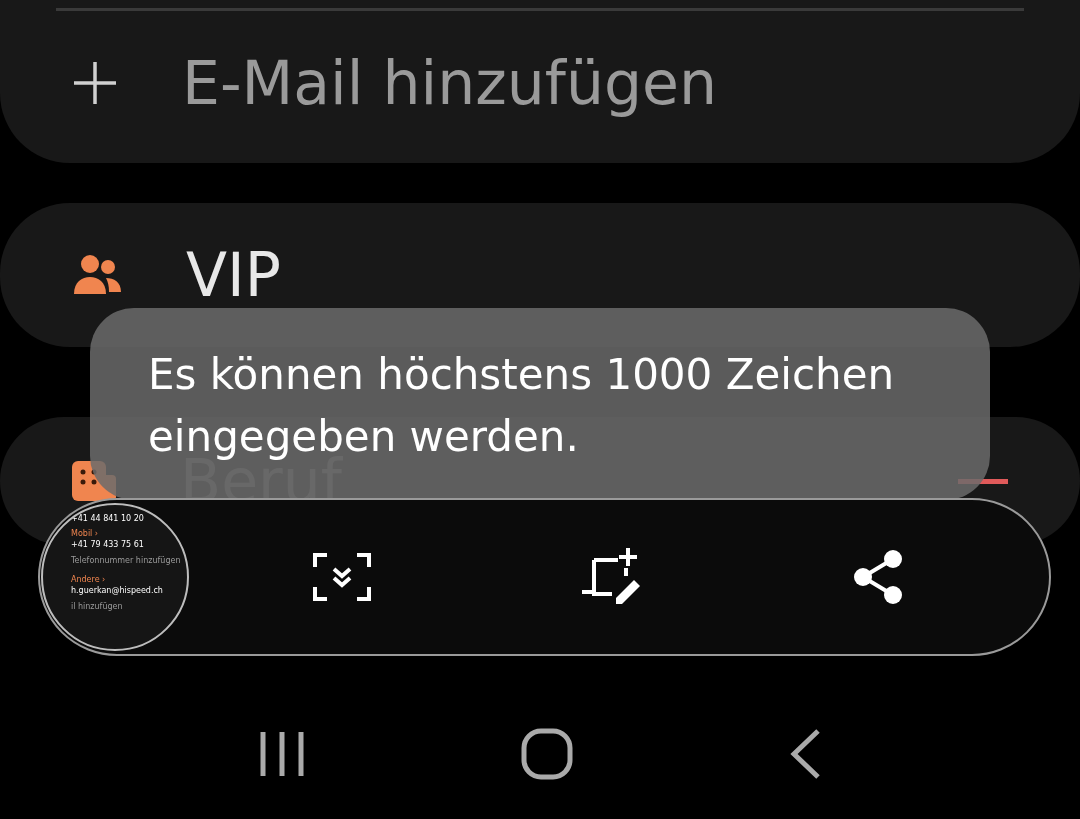 The width and height of the screenshot is (1080, 819). What do you see at coordinates (97, 606) in the screenshot?
I see `thumbnail-text: il hinzufügen` at bounding box center [97, 606].